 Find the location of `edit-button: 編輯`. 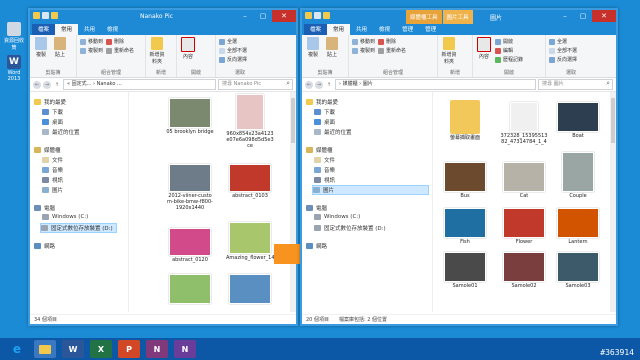

edit-button: 編輯 is located at coordinates (509, 50).